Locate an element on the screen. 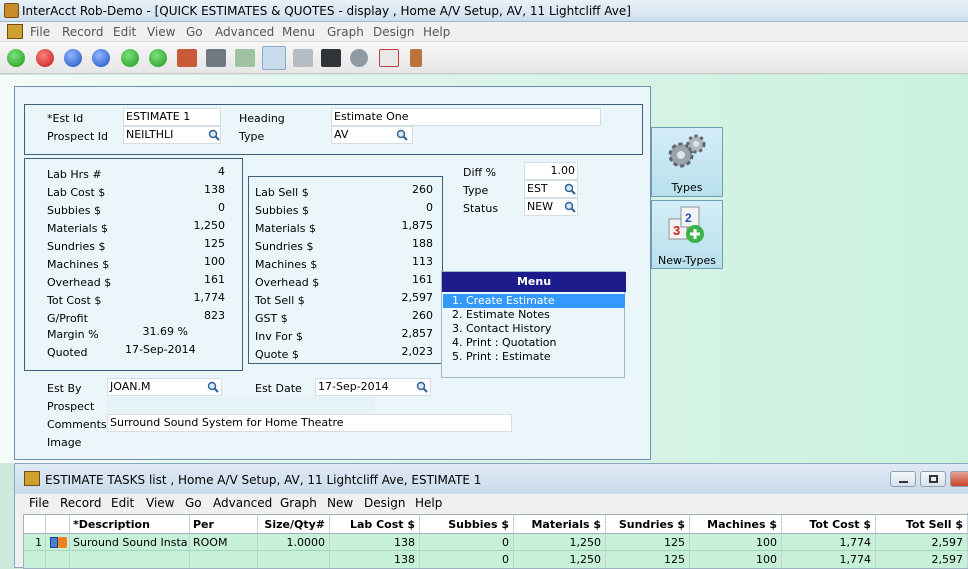 The image size is (968, 569). column-header-description: *Description is located at coordinates (130, 524).